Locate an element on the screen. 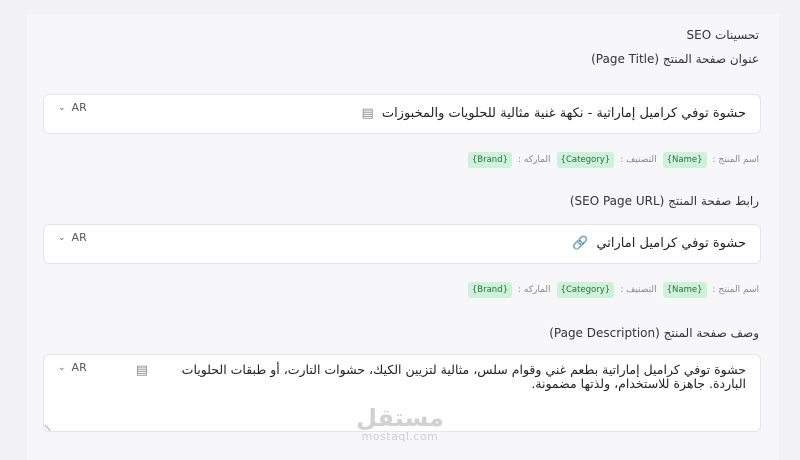  page-title-lang-selector: ⌄ AR is located at coordinates (72, 107).